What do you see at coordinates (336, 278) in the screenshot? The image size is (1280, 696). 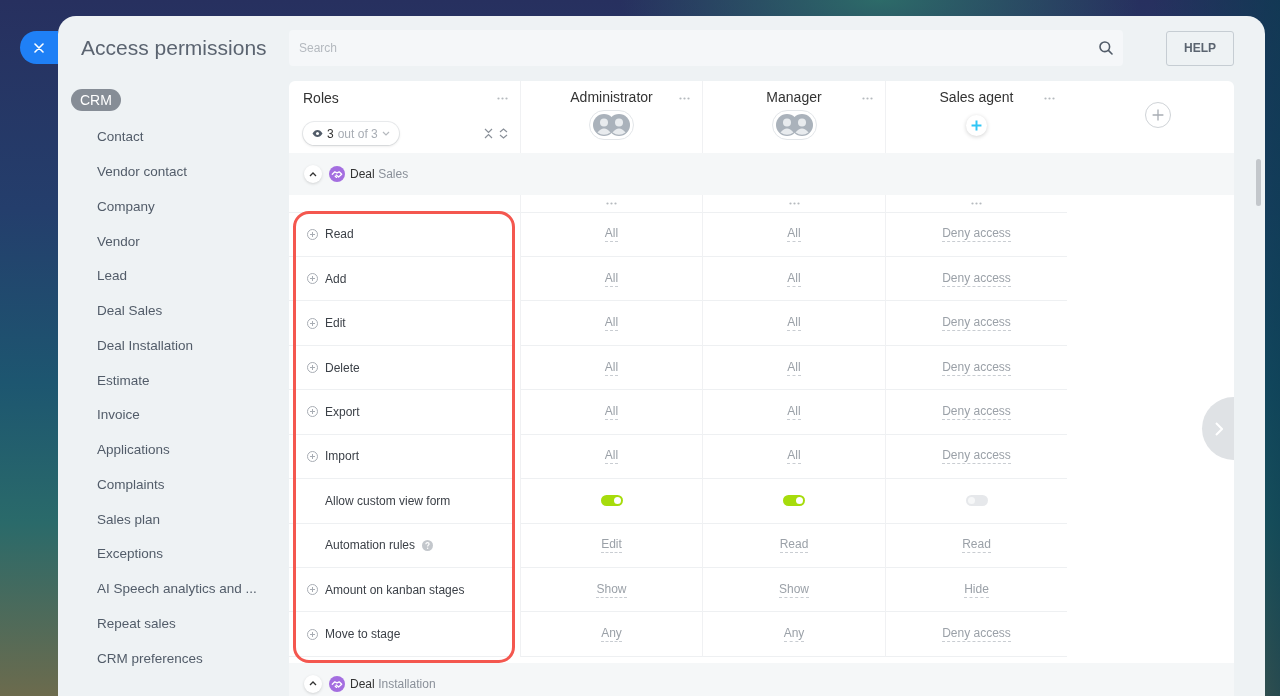 I see `permission-label: Add` at bounding box center [336, 278].